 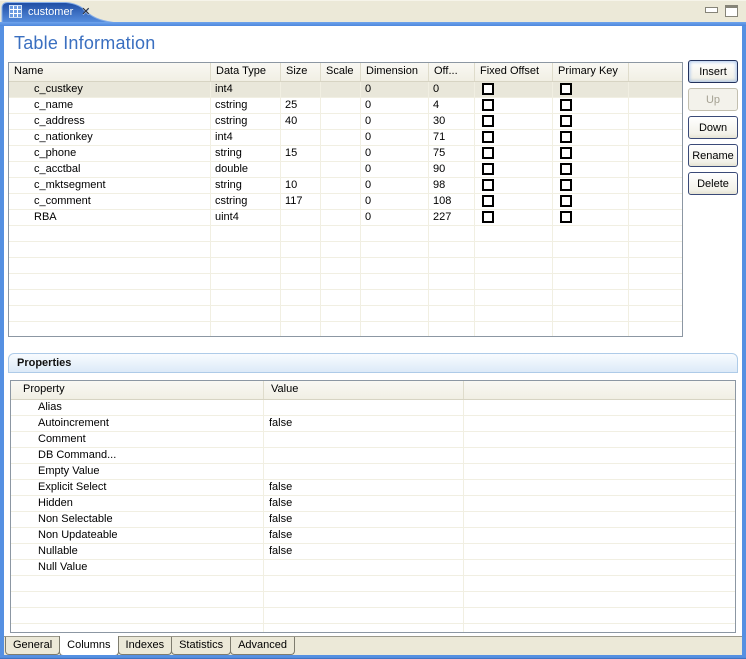 What do you see at coordinates (246, 218) in the screenshot?
I see `cell-data-type: uint4` at bounding box center [246, 218].